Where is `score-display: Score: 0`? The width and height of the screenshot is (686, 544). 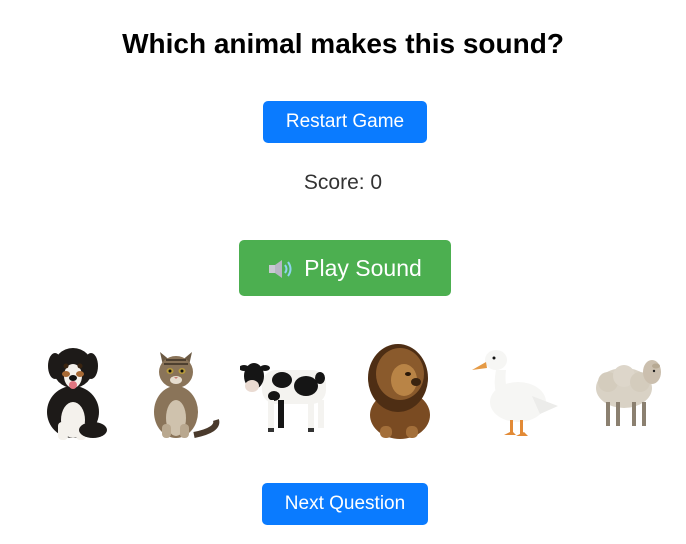
score-display: Score: 0 is located at coordinates (343, 182).